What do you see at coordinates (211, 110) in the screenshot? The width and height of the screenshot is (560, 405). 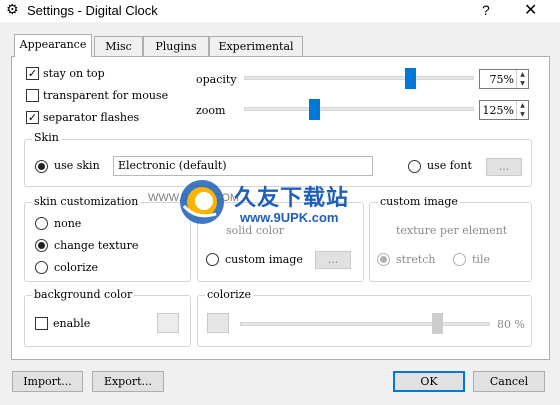 I see `zoom-label: zoom` at bounding box center [211, 110].